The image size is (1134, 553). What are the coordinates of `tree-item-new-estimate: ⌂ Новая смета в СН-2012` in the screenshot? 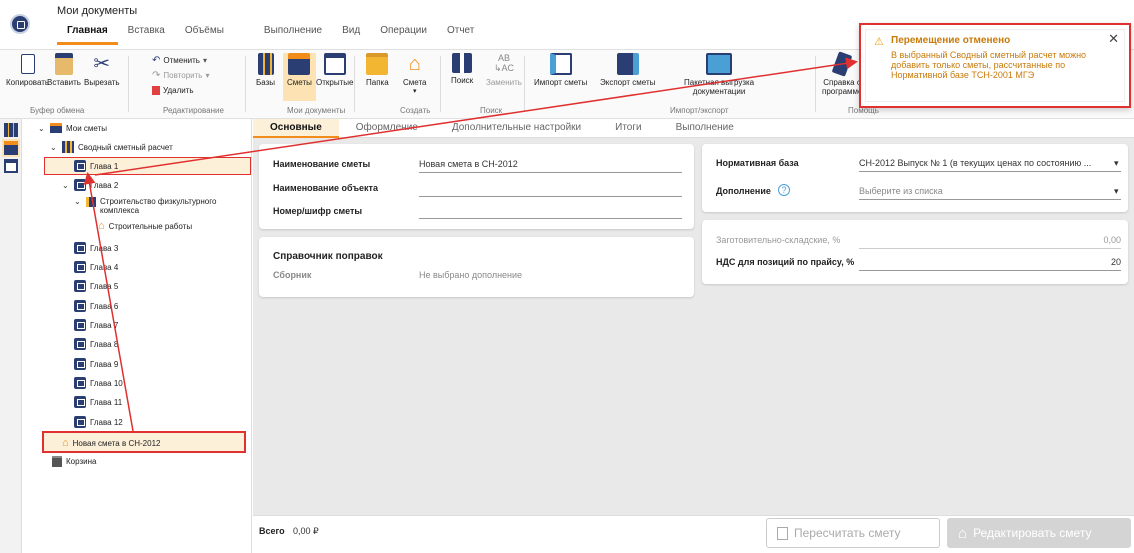 It's located at (111, 443).